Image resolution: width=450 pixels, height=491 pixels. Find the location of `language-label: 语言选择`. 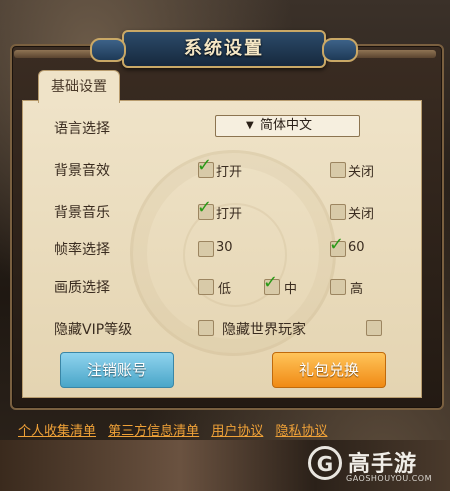

language-label: 语言选择 is located at coordinates (82, 129).